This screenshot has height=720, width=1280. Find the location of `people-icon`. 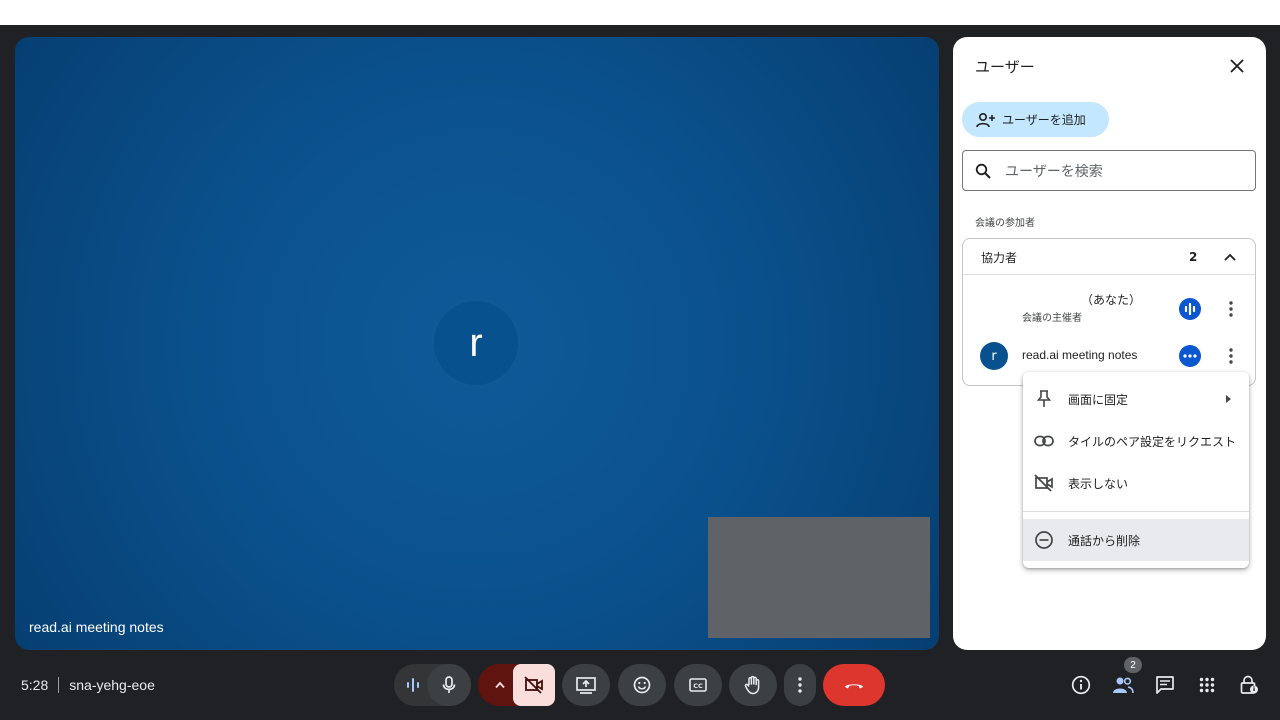

people-icon is located at coordinates (1123, 685).